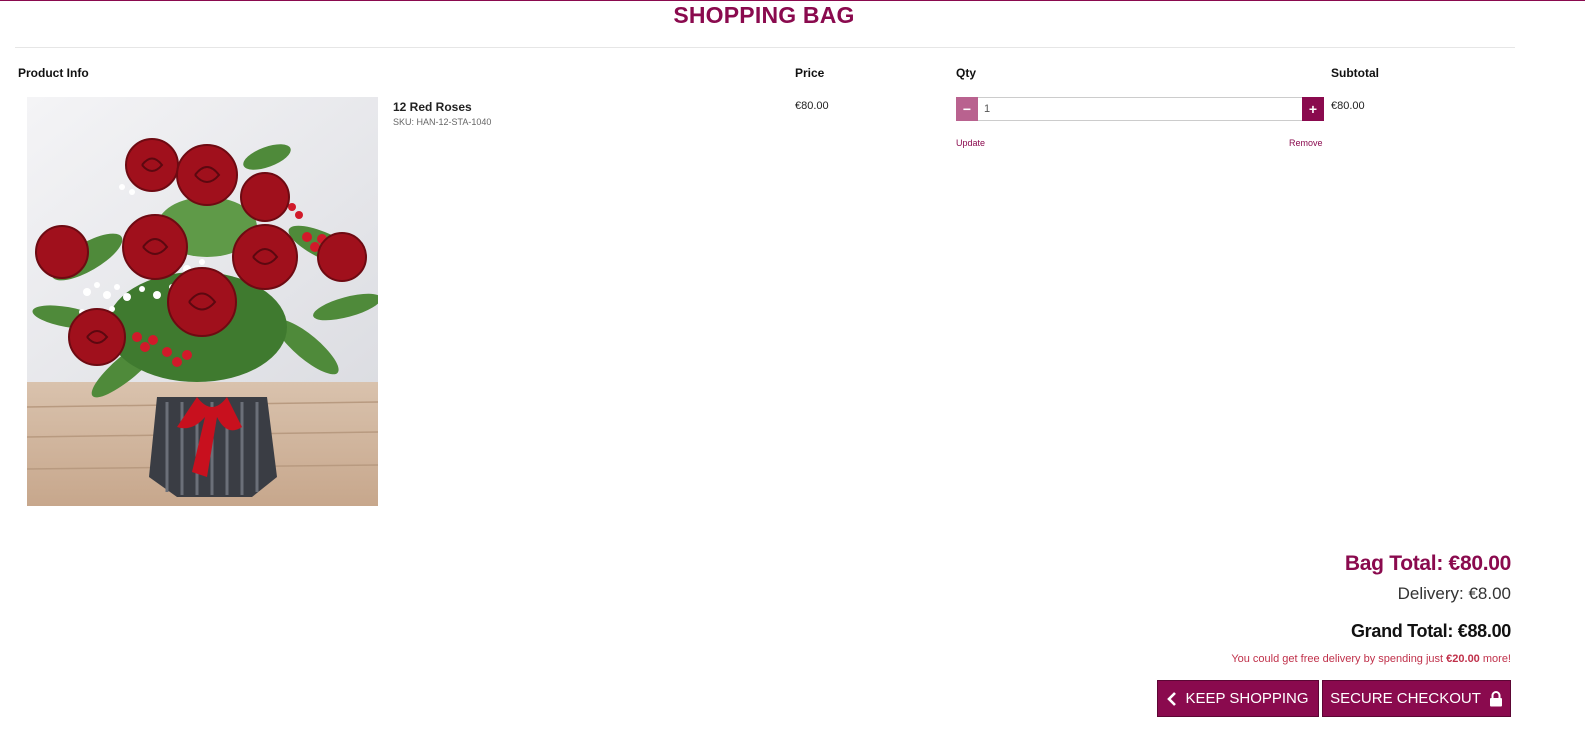 The image size is (1585, 730). I want to click on page-title: SHOPPING BAG, so click(764, 15).